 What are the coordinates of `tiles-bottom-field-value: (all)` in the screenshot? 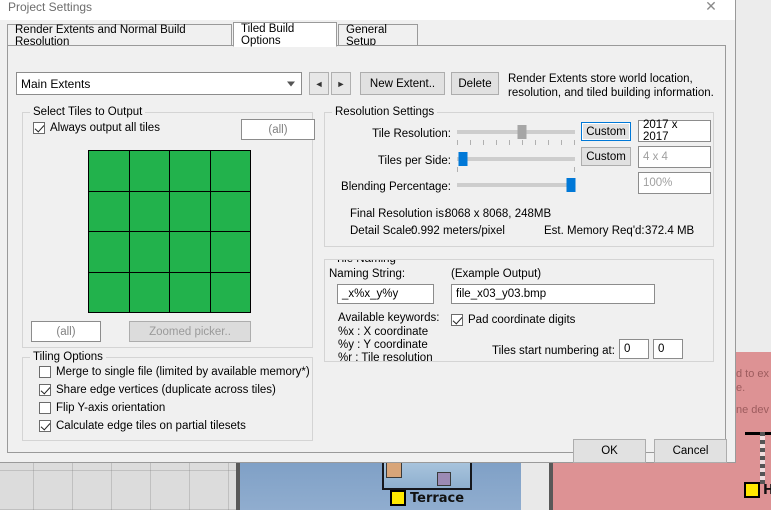 It's located at (66, 331).